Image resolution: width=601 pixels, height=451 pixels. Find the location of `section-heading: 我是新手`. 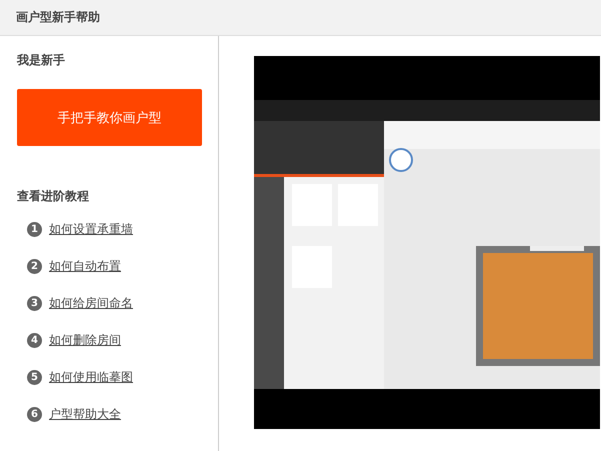

section-heading: 我是新手 is located at coordinates (41, 60).